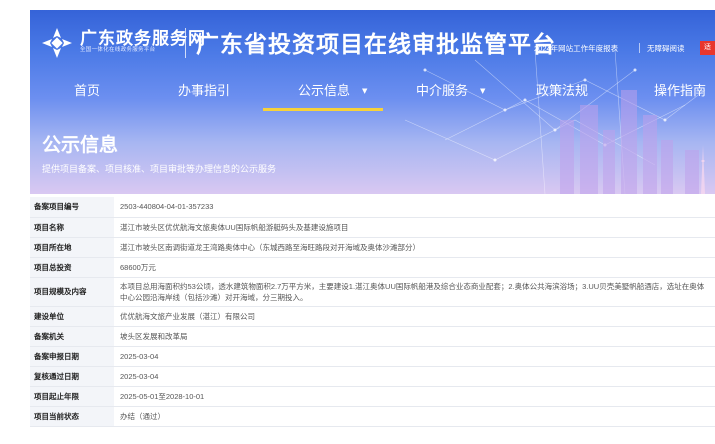  What do you see at coordinates (72, 292) in the screenshot?
I see `field-label: 项目规模及内容` at bounding box center [72, 292].